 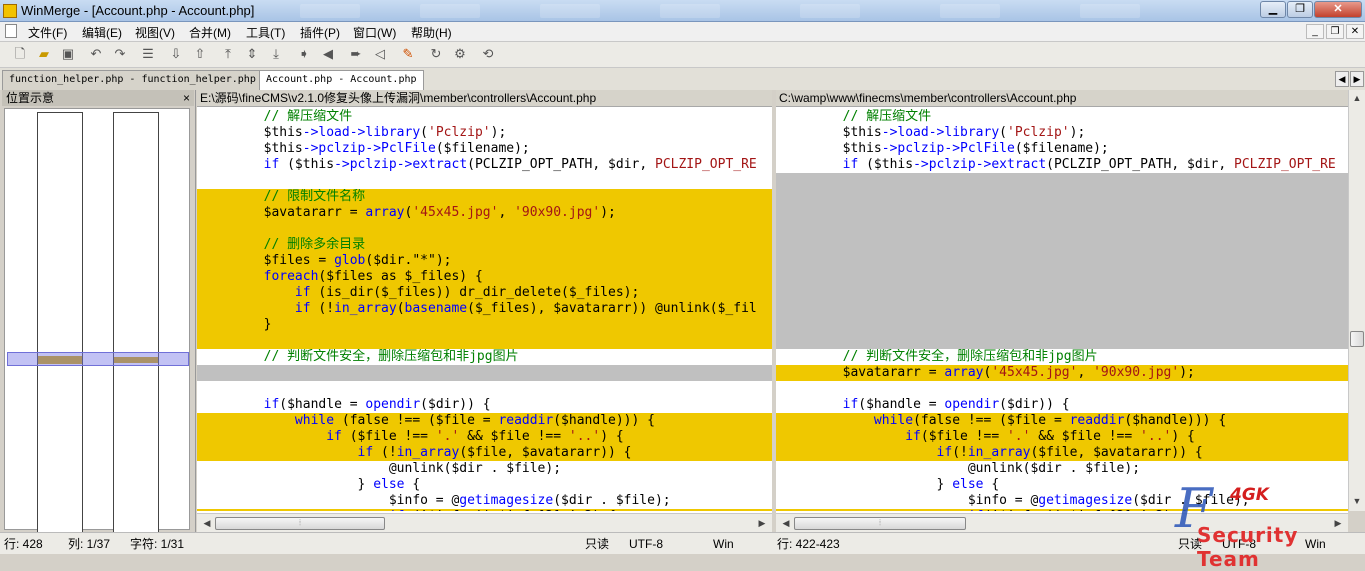 I want to click on scroll-left-icon: ◀, so click(x=786, y=523).